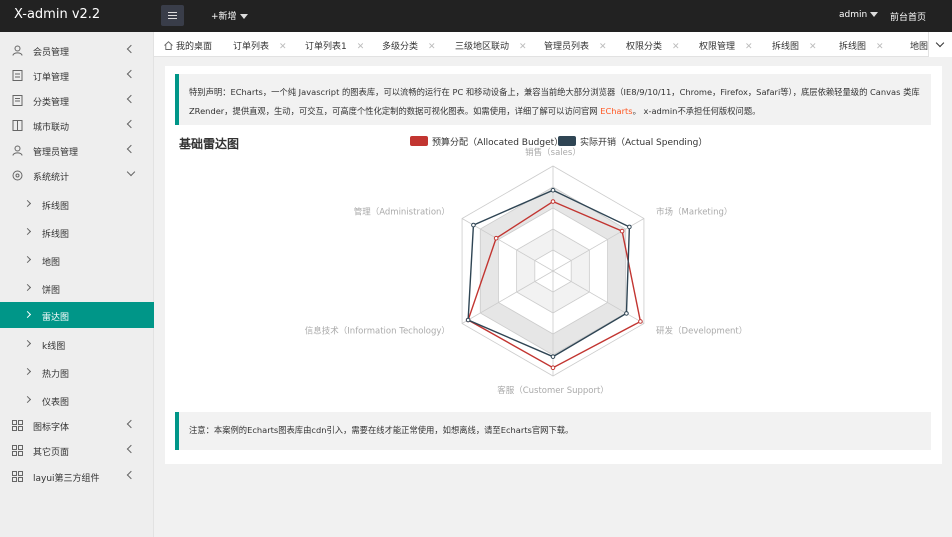 The image size is (952, 537). Describe the element at coordinates (701, 331) in the screenshot. I see `radar-axis-label: 研发（Development）` at that location.